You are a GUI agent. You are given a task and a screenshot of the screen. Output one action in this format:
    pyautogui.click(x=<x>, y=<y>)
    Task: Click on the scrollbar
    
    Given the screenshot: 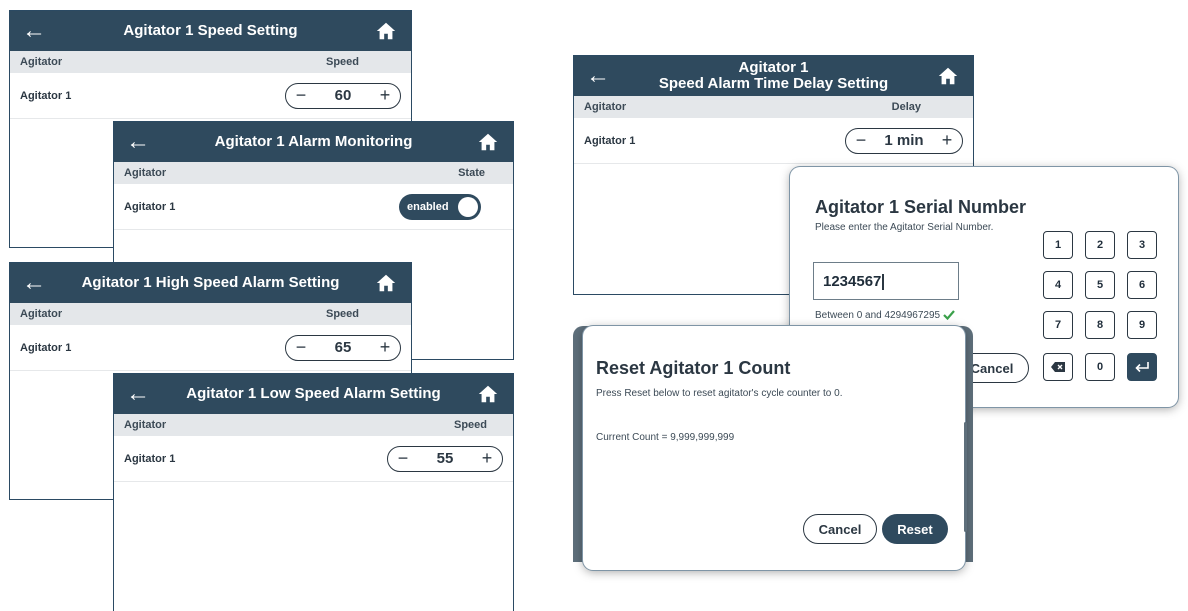 What is the action you would take?
    pyautogui.click(x=965, y=477)
    